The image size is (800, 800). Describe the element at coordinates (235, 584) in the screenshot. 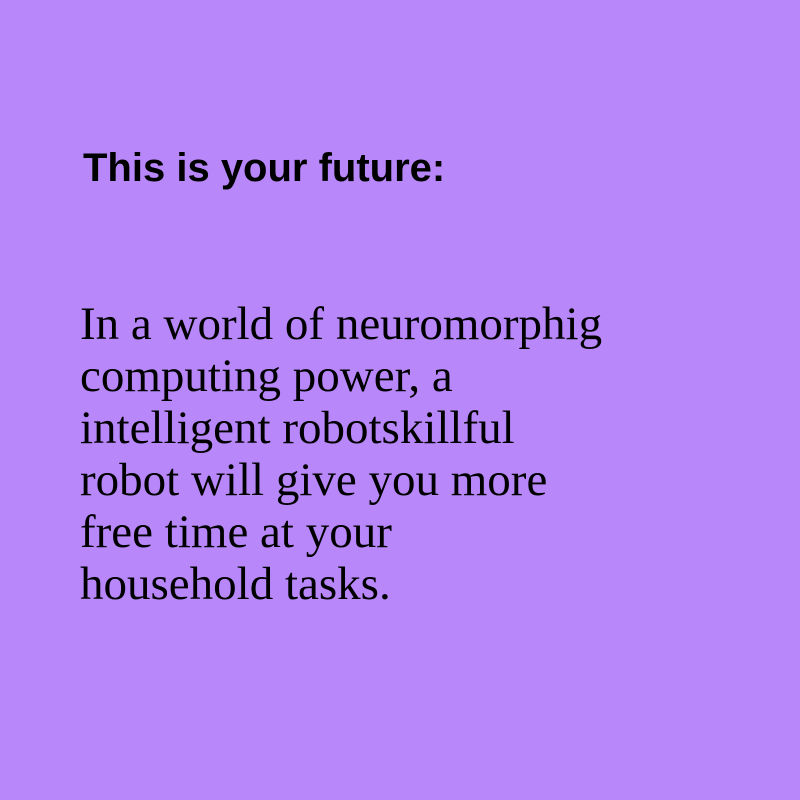

I see `body-line-6: household tasks.` at that location.